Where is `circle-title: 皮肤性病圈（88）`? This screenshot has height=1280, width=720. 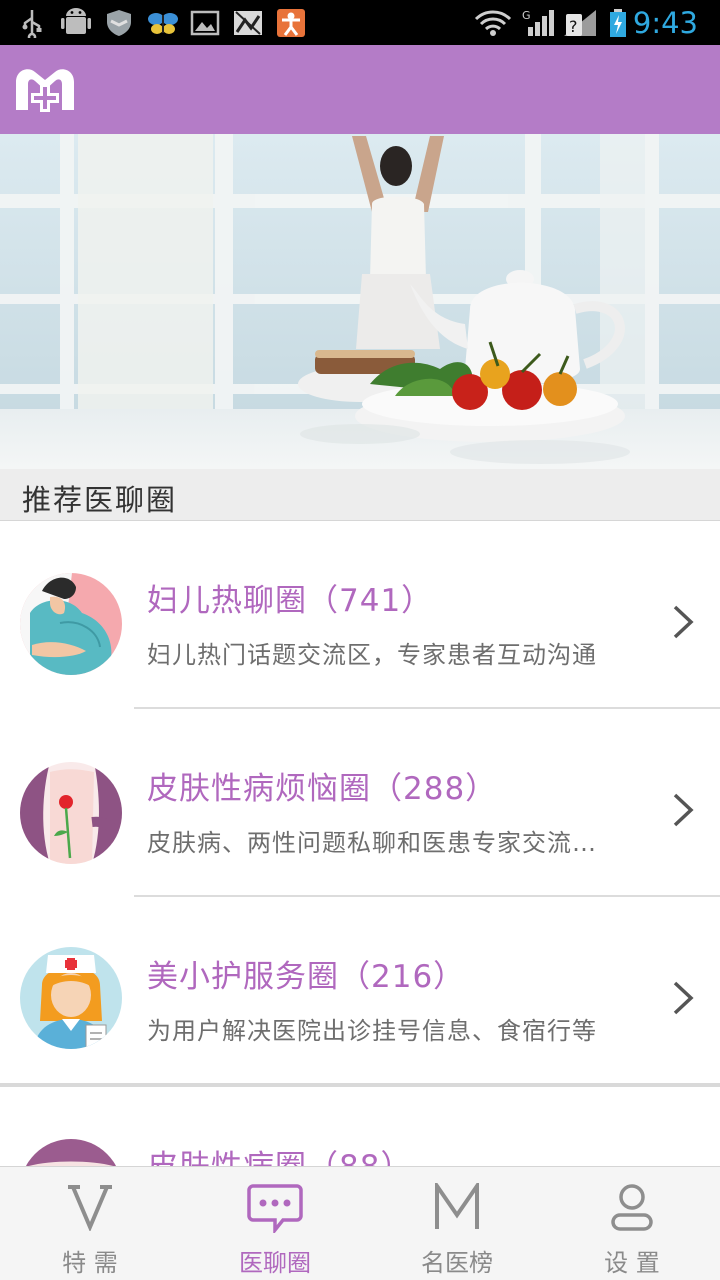
circle-title: 皮肤性病圈（88） is located at coordinates (279, 1153).